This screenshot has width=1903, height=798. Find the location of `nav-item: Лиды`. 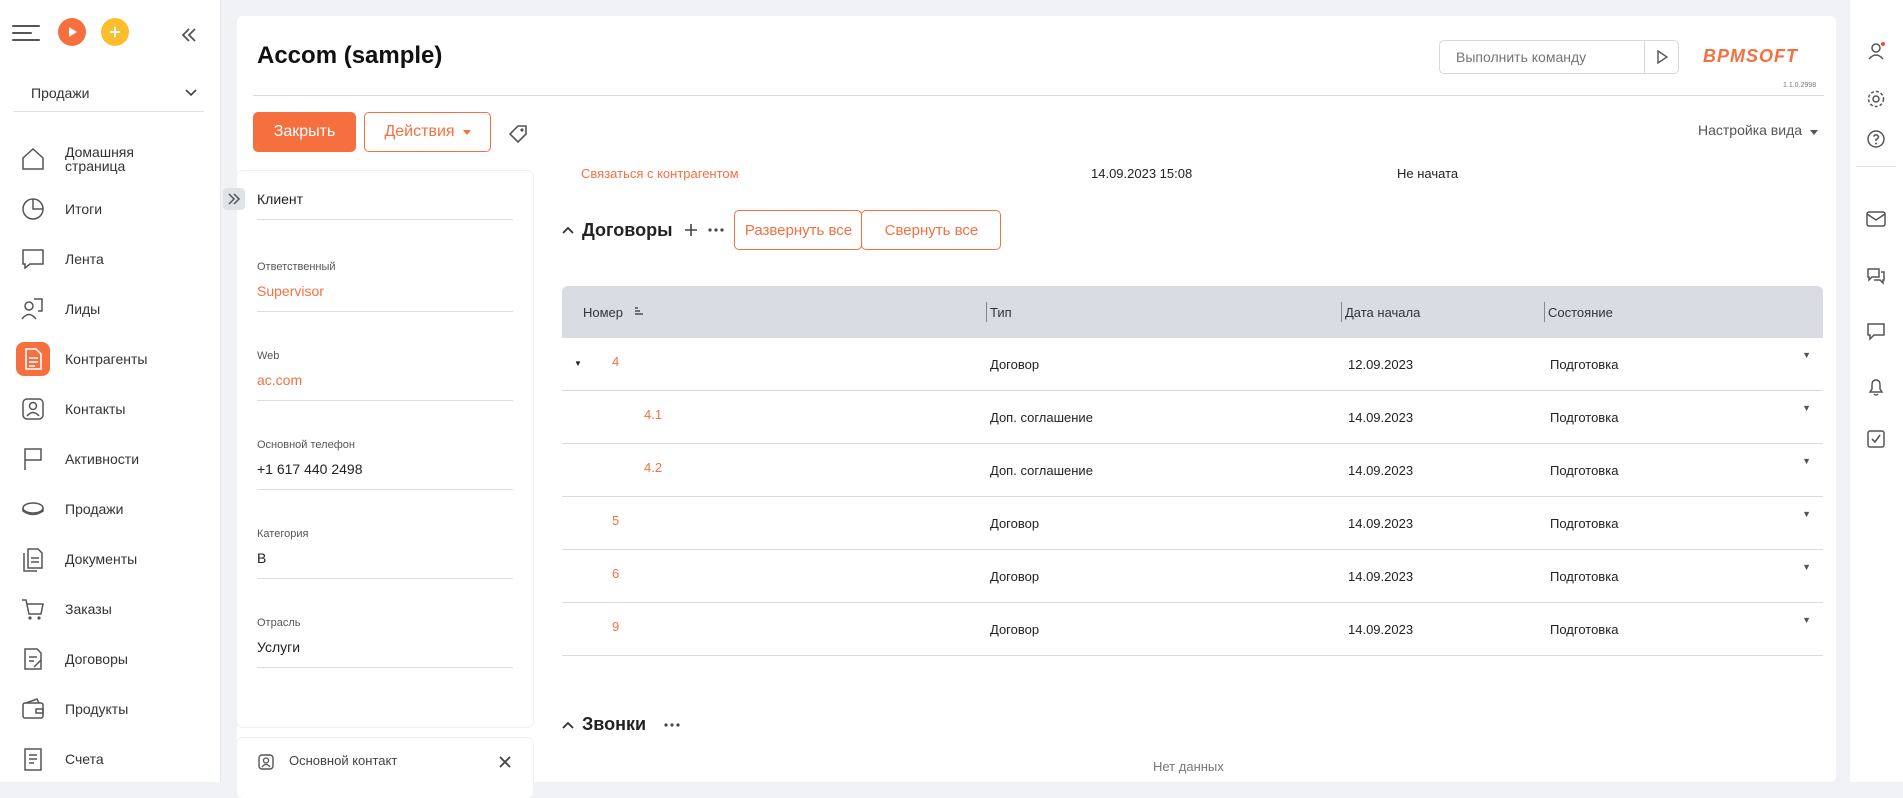

nav-item: Лиды is located at coordinates (110, 309).